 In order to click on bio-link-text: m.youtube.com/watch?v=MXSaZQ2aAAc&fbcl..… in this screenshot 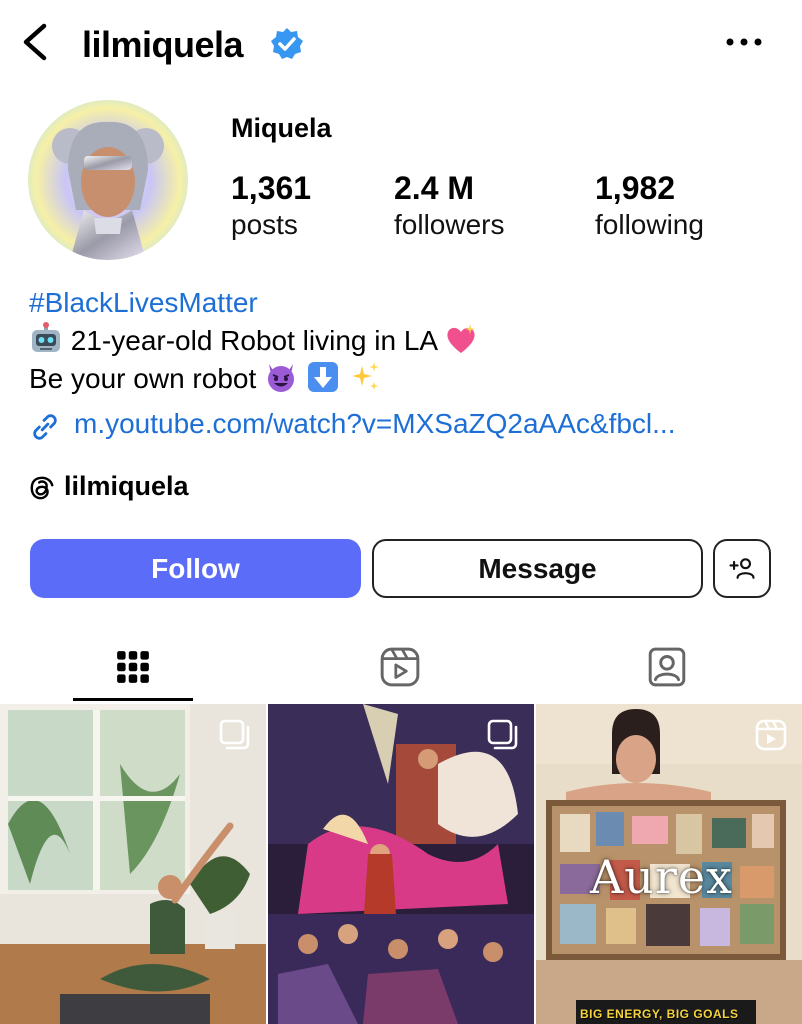, I will do `click(375, 423)`.